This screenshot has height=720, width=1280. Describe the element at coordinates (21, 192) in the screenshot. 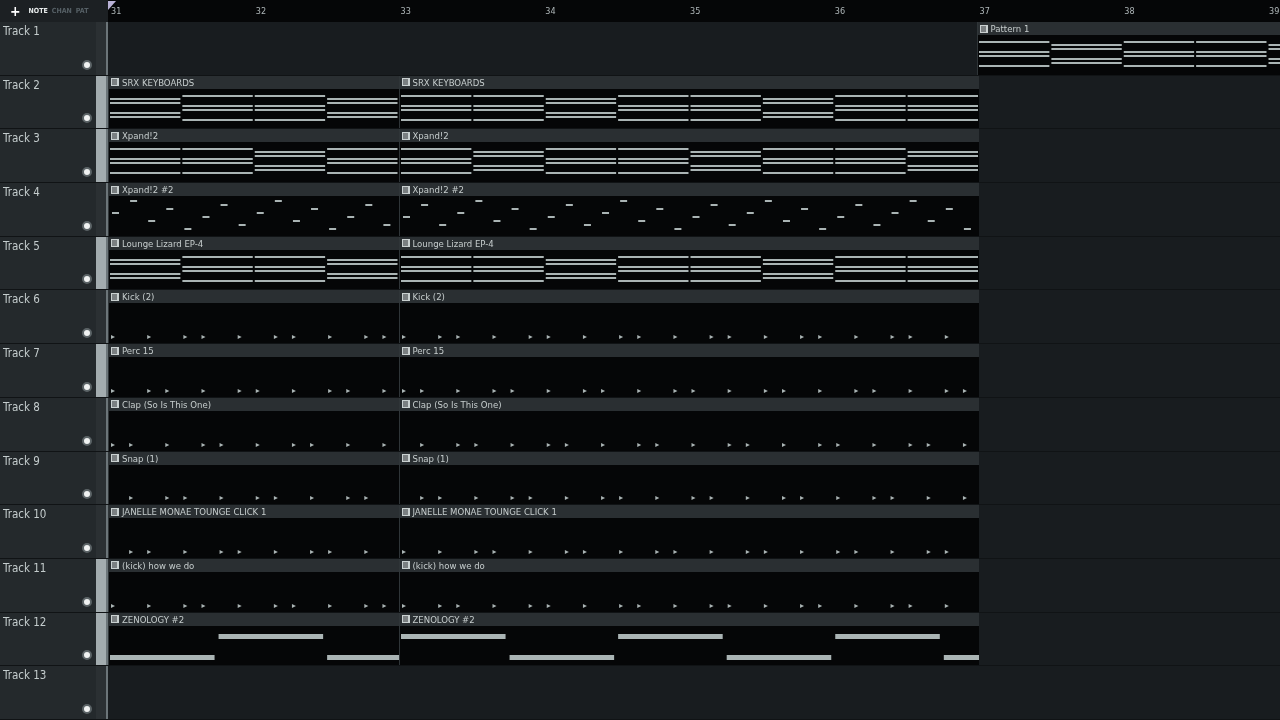

I see `track-name: Track 4` at that location.